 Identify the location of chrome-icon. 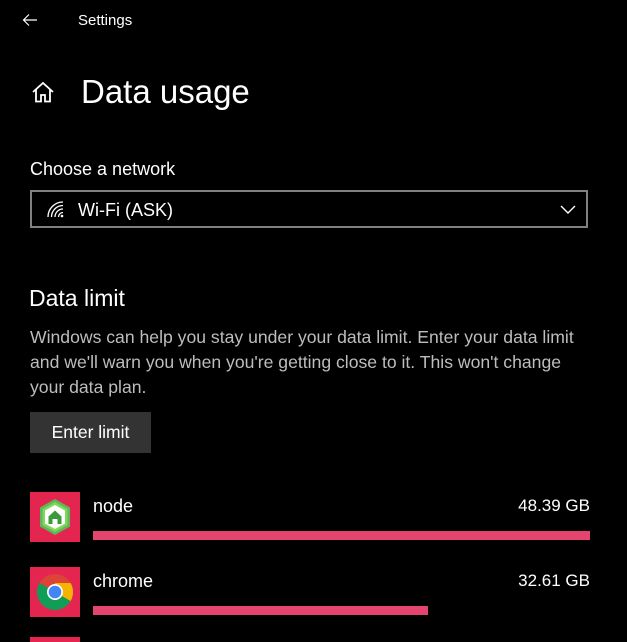
(55, 592).